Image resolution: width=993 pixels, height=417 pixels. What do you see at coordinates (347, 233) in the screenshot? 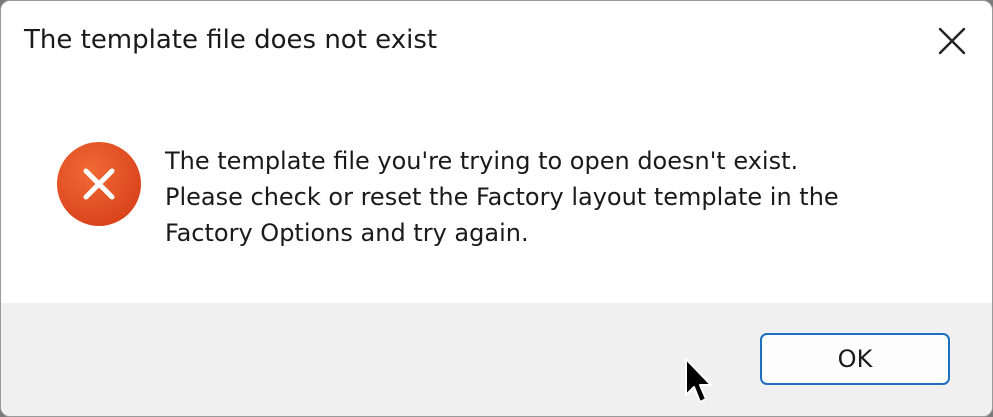
I see `message-line: Factory Options and try again.` at bounding box center [347, 233].